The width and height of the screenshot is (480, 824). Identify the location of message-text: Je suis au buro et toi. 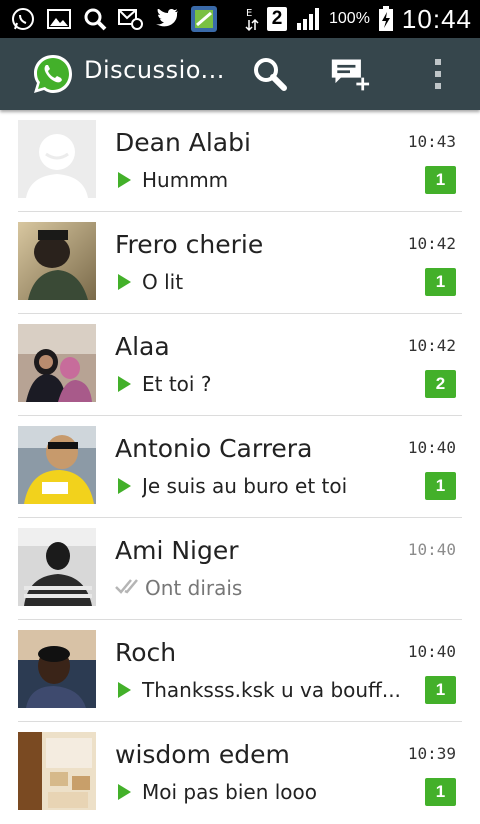
(245, 486).